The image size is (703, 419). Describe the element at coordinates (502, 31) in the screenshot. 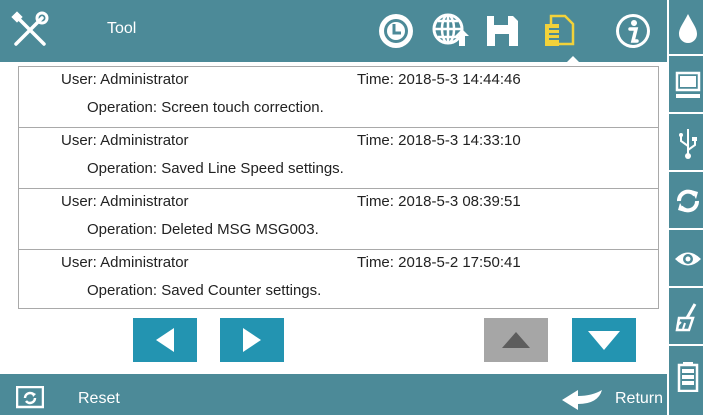

I see `save-icon` at that location.